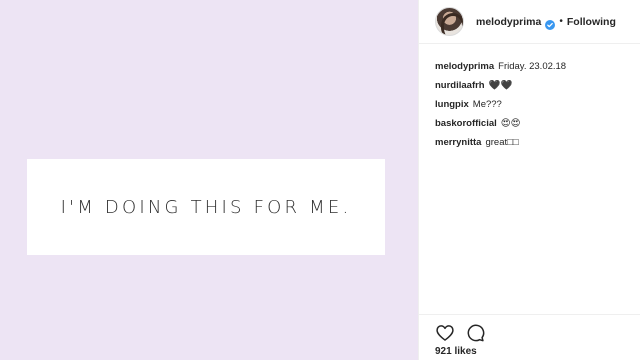 The width and height of the screenshot is (640, 360). Describe the element at coordinates (487, 104) in the screenshot. I see `comment-text: Me???` at that location.